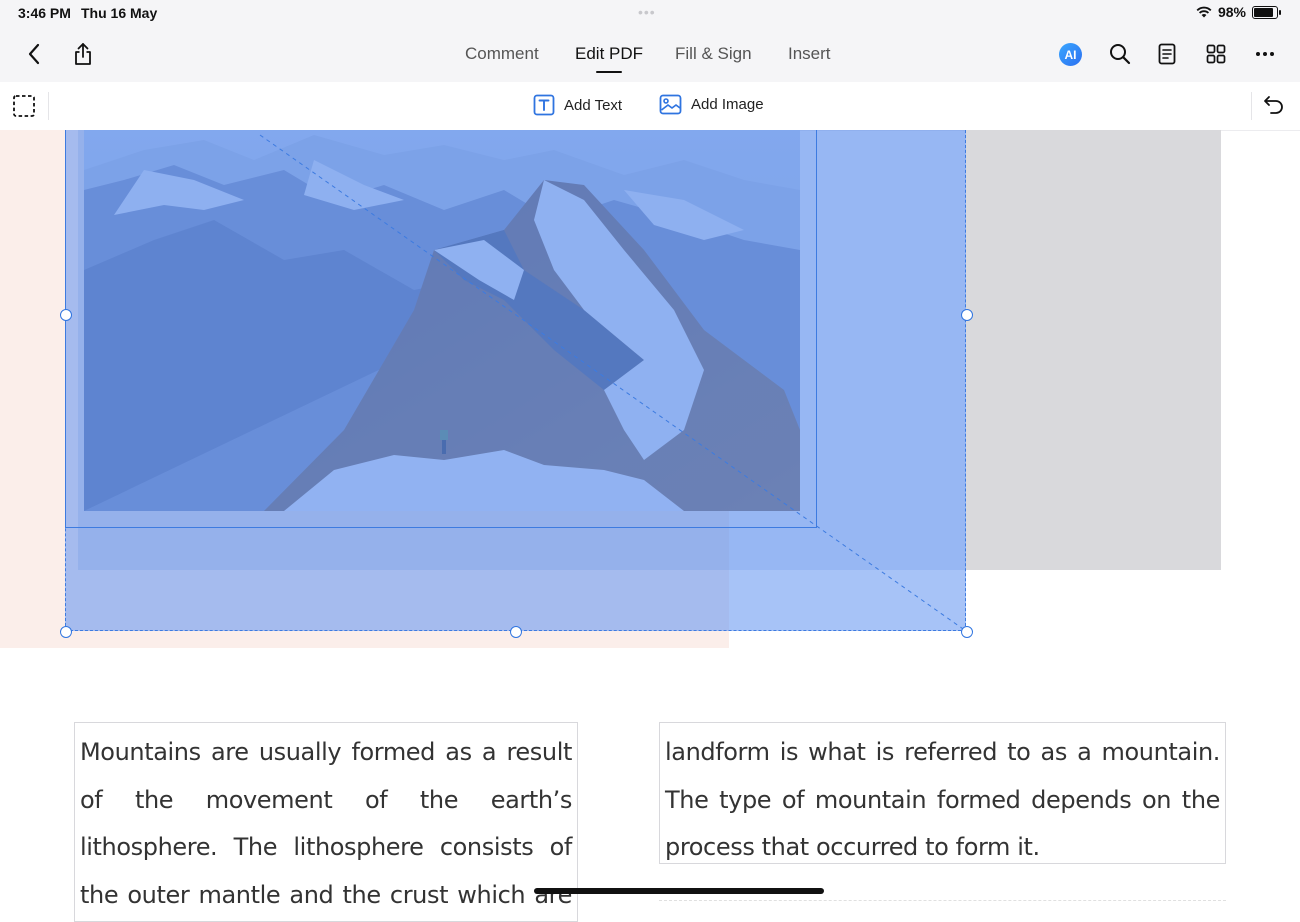 The height and width of the screenshot is (922, 1300). I want to click on resize-handle-bottom-left, so click(66, 632).